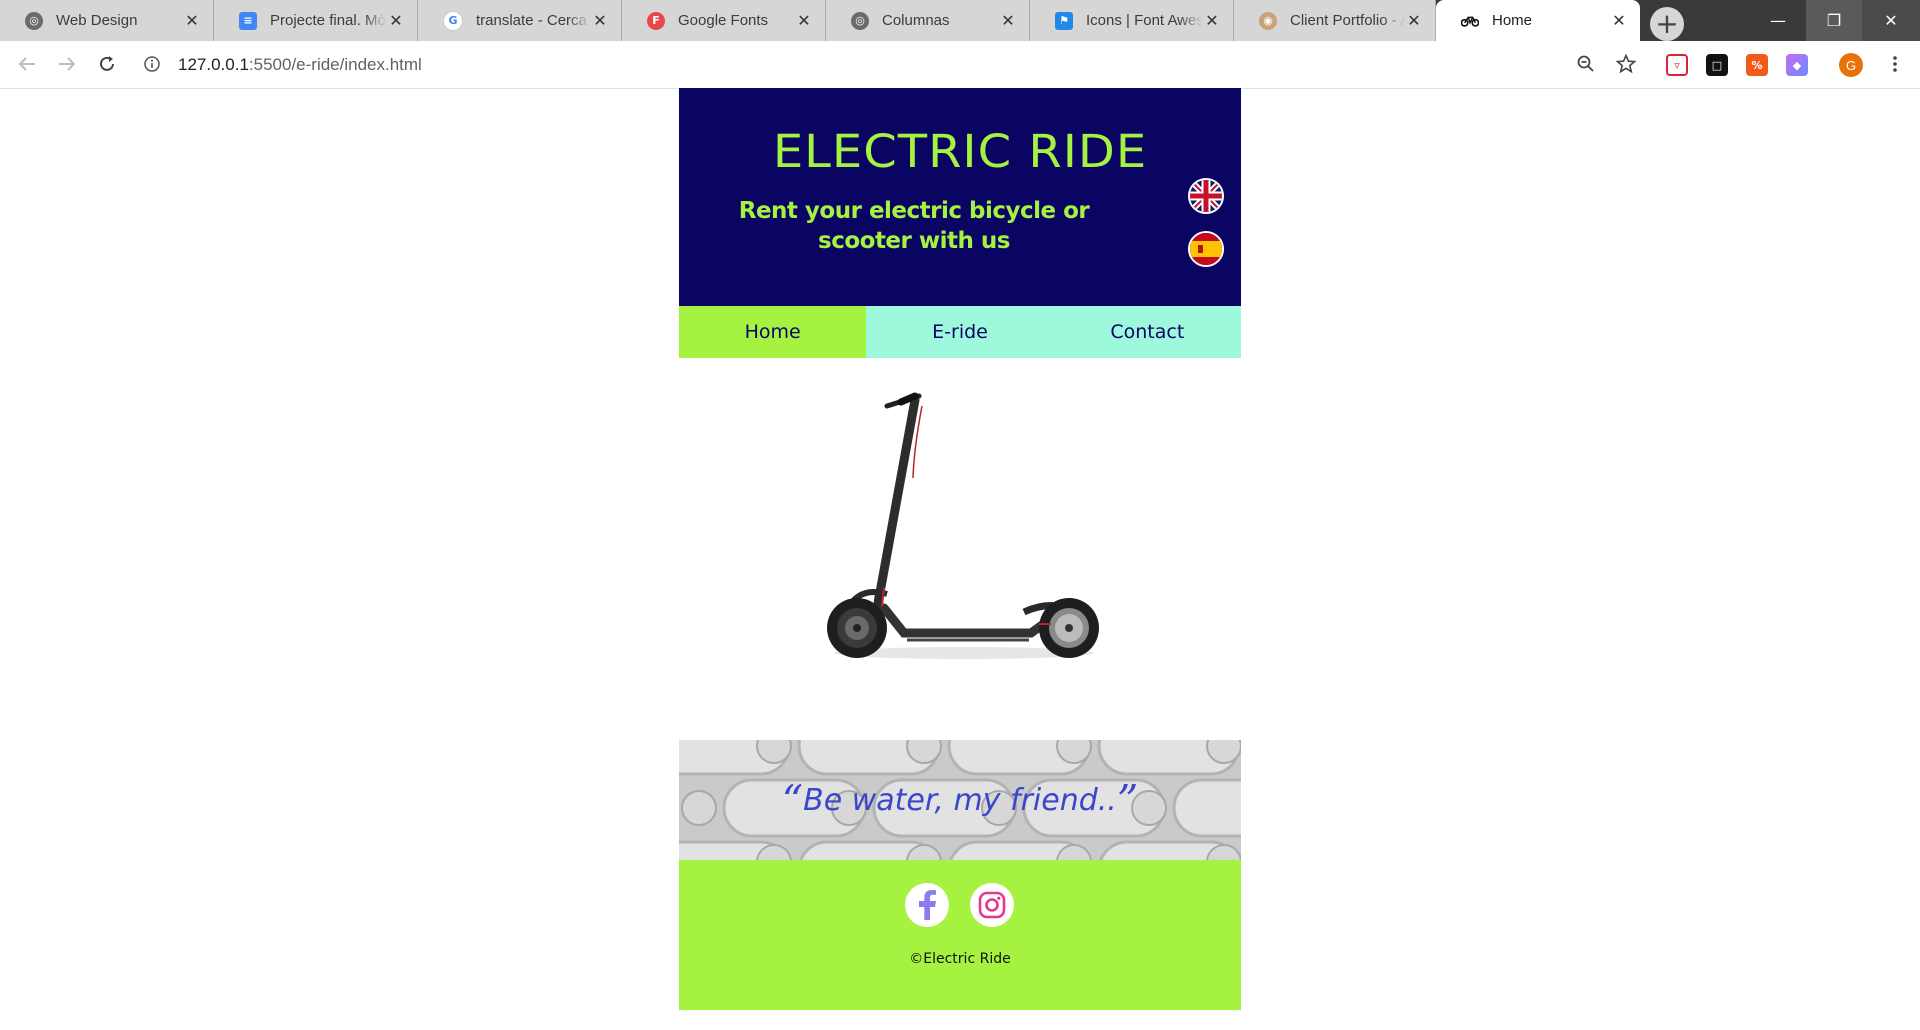 The image size is (1920, 1030). Describe the element at coordinates (773, 332) in the screenshot. I see `nav-home: Home` at that location.